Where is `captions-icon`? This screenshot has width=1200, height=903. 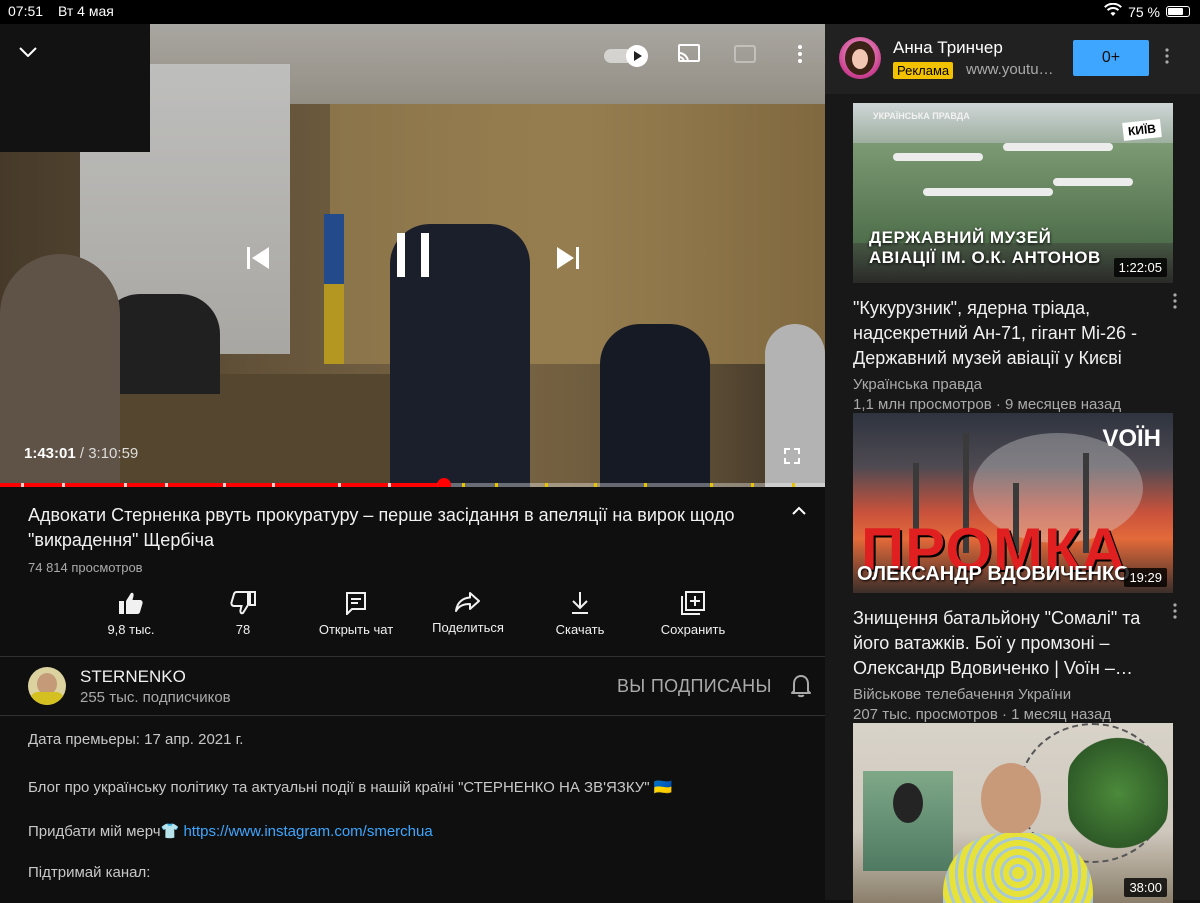 captions-icon is located at coordinates (745, 54).